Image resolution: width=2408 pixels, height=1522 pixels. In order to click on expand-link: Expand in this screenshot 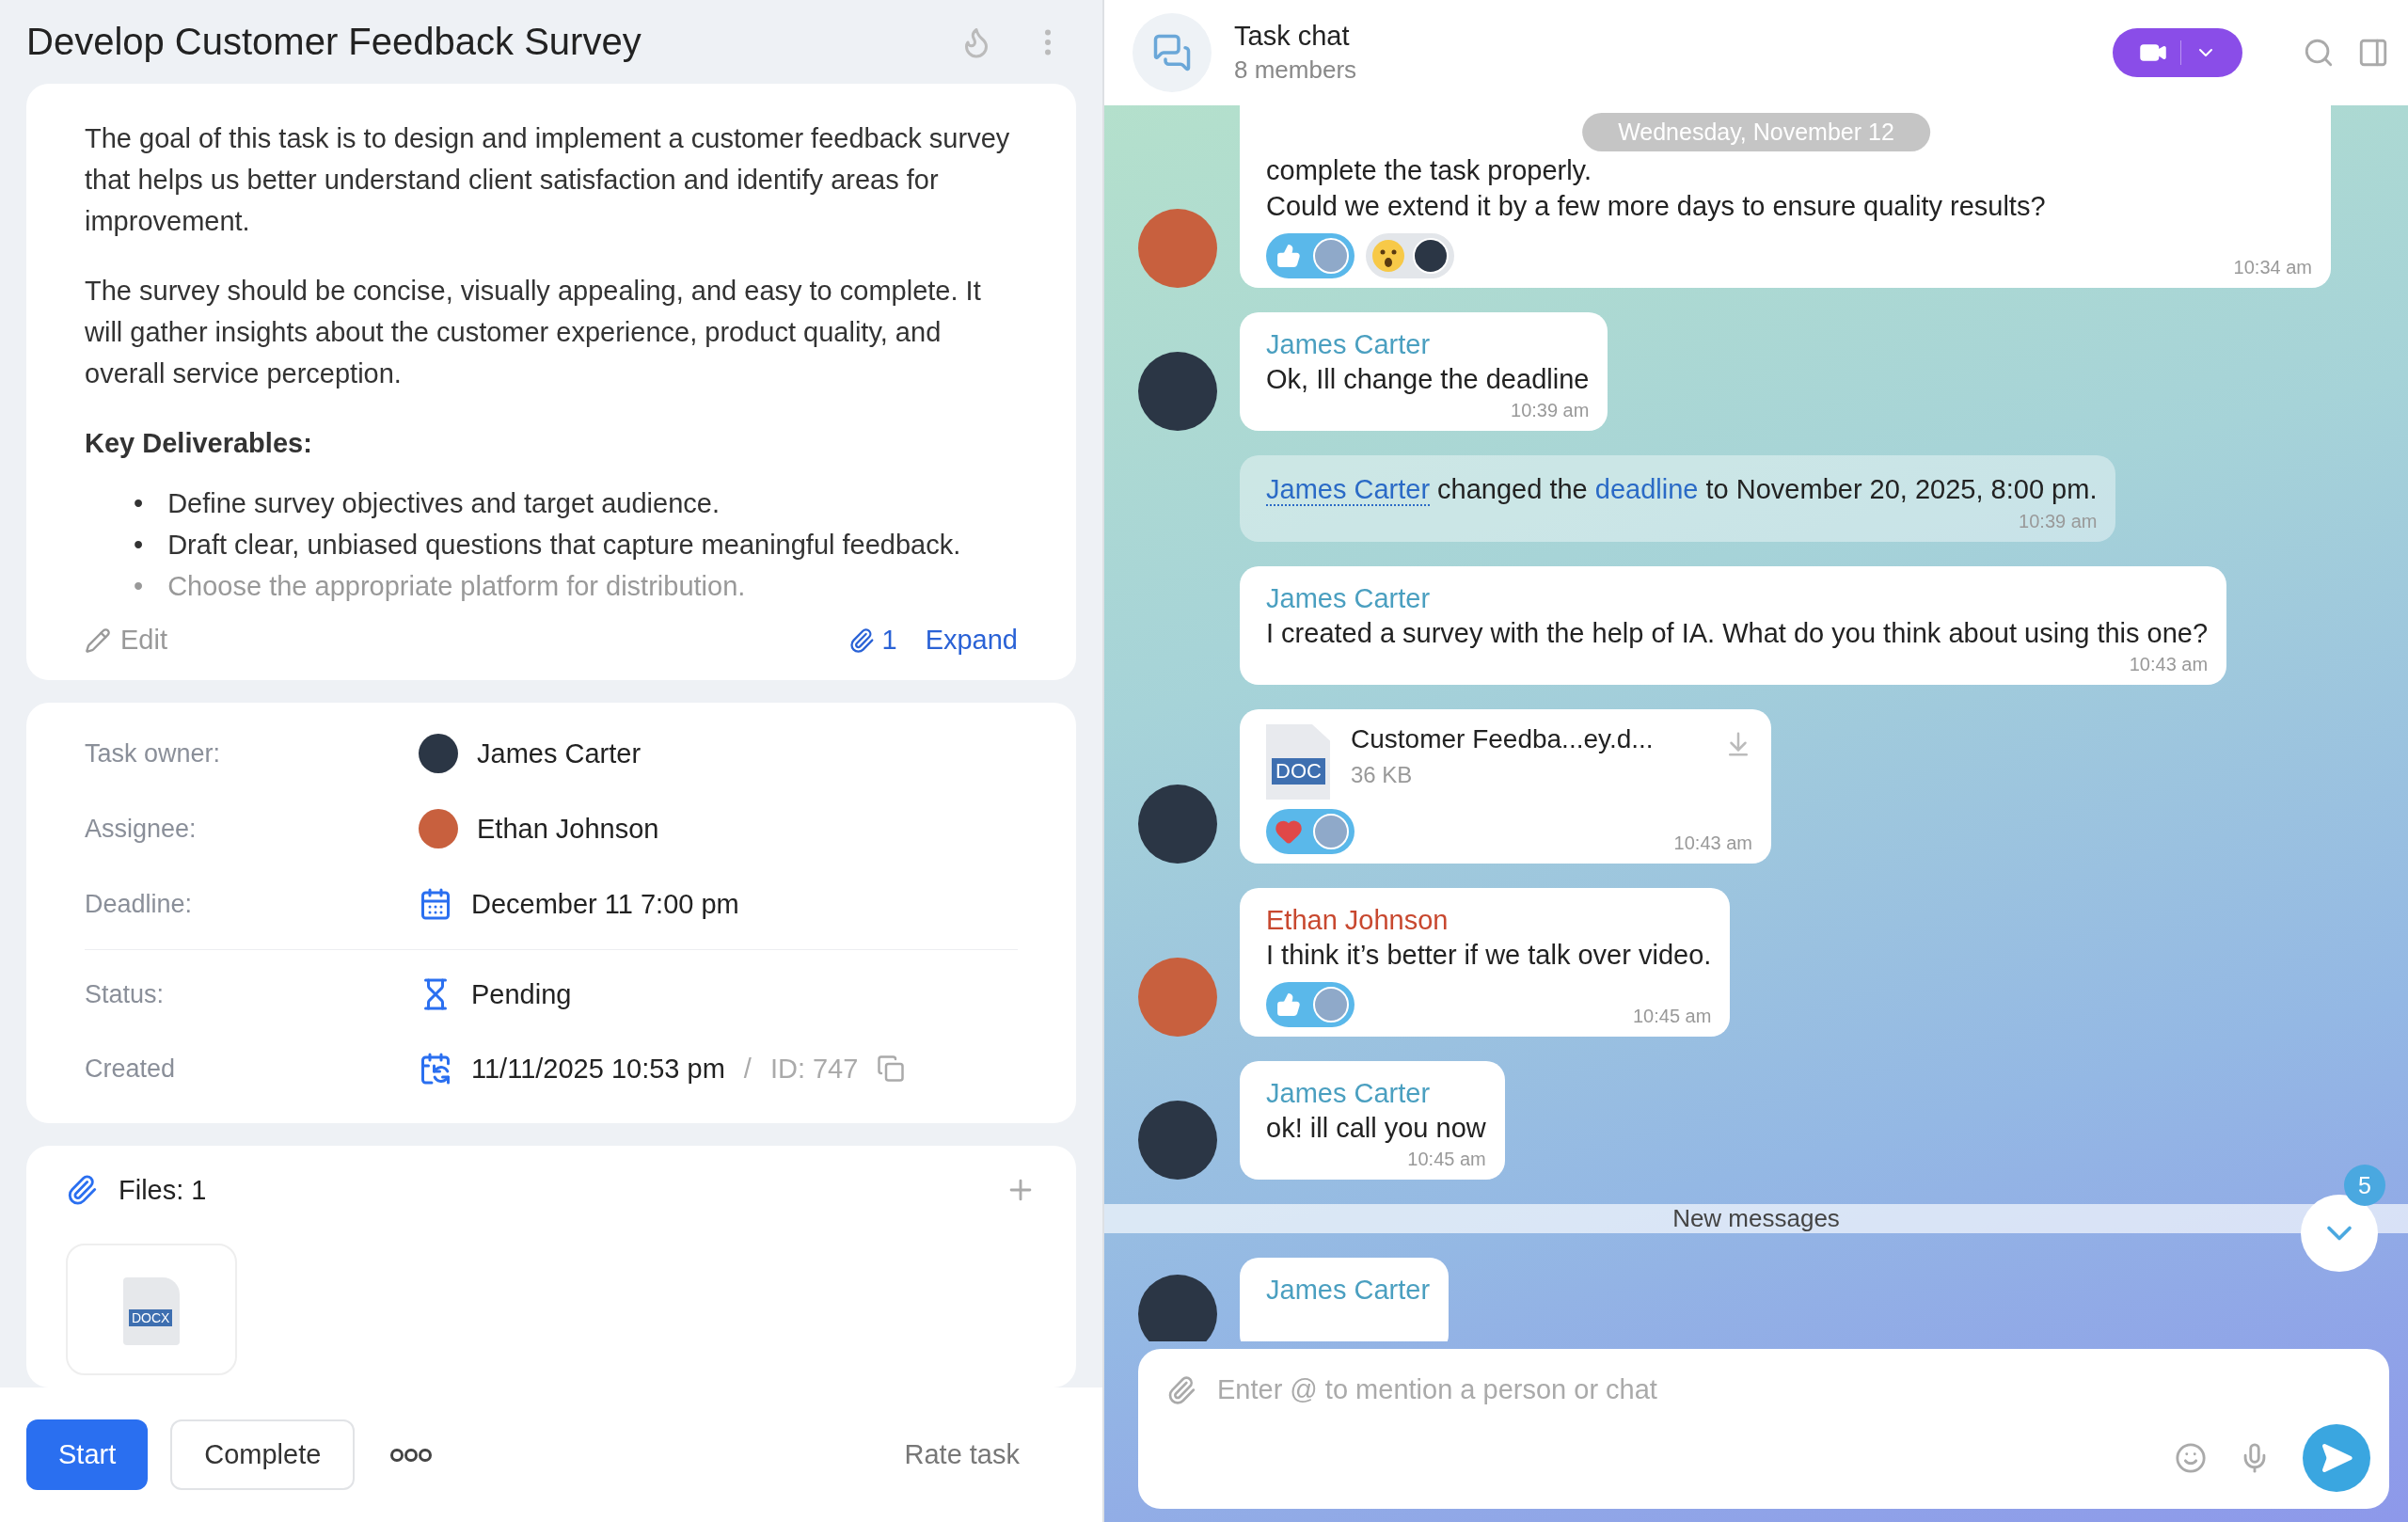, I will do `click(972, 641)`.